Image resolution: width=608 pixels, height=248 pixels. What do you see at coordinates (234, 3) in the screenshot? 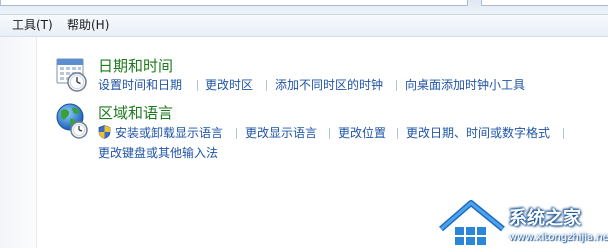
I see `address-bar` at bounding box center [234, 3].